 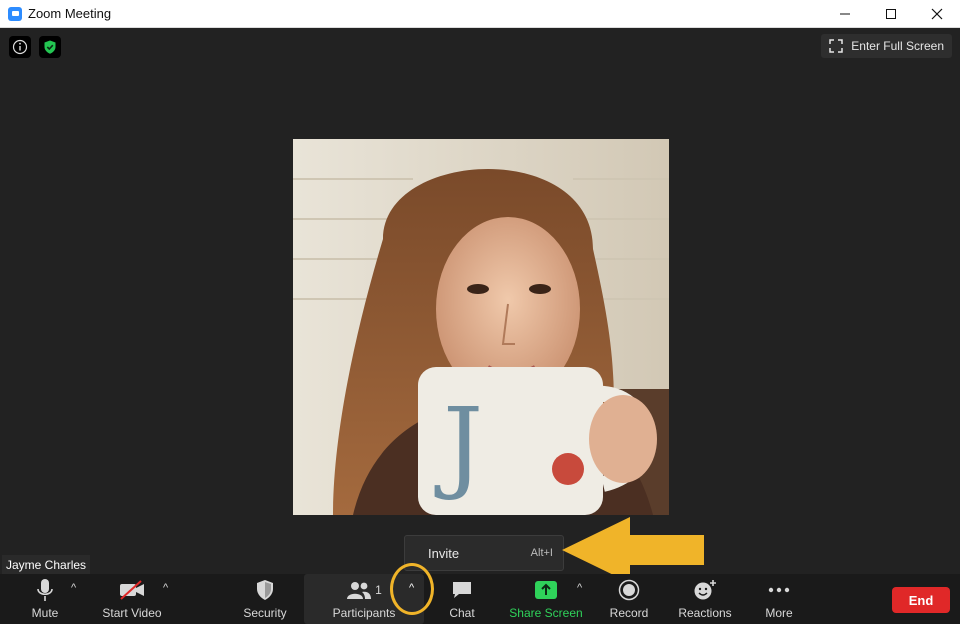 I want to click on participants-button: 1 Participants, so click(x=364, y=599).